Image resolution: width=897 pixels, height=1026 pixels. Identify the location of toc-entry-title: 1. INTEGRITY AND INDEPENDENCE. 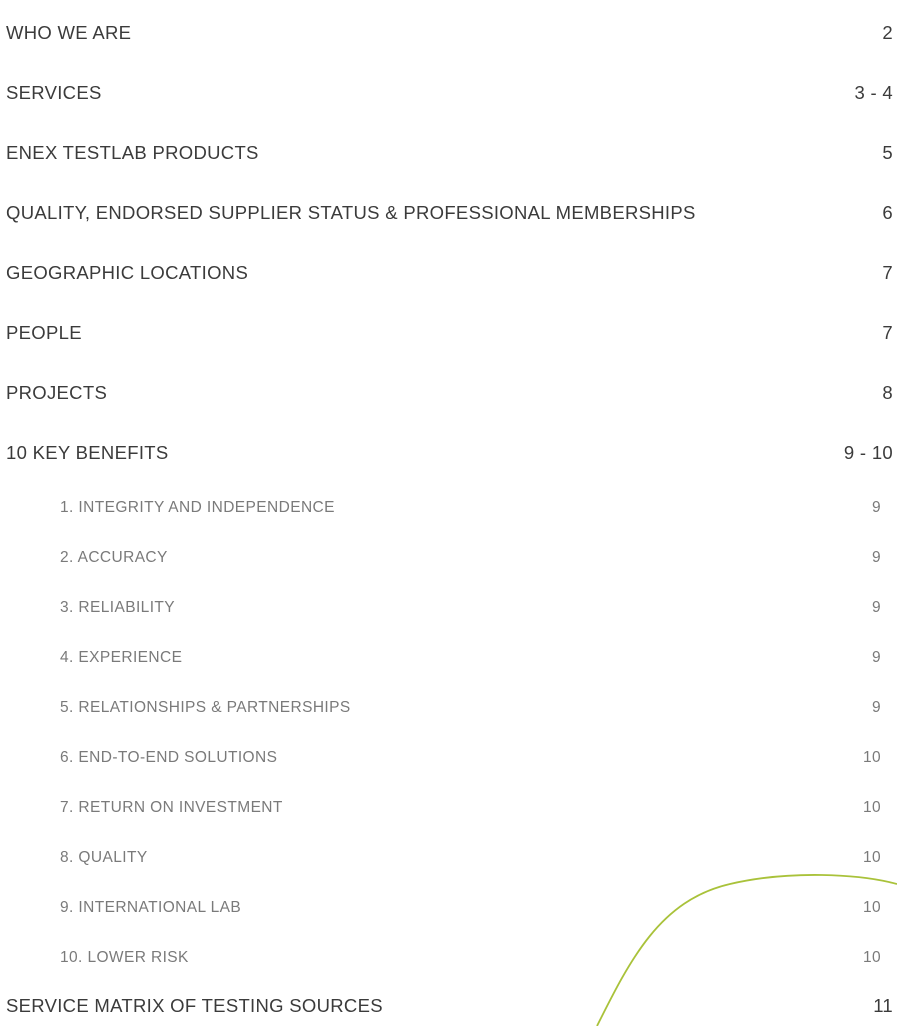
(197, 507).